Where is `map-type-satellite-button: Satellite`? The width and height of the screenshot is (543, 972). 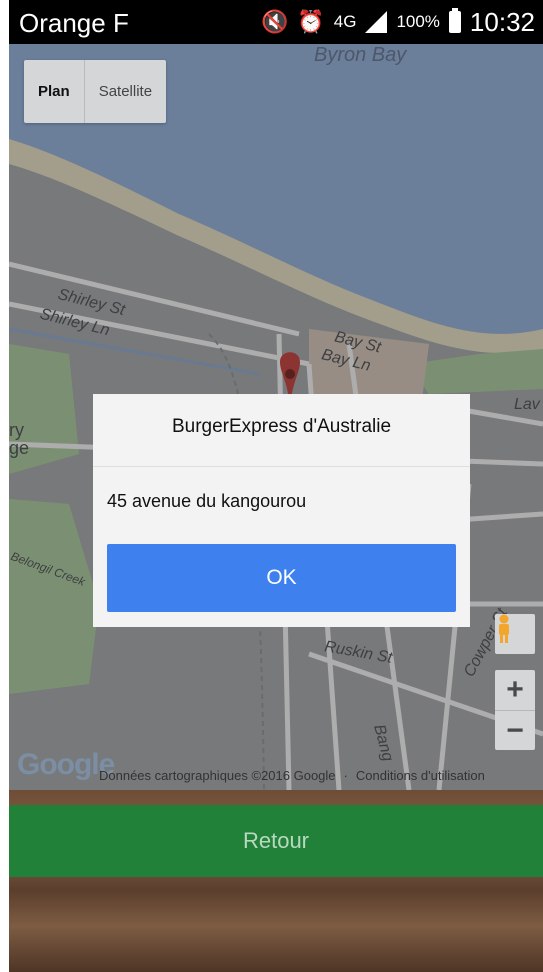
map-type-satellite-button: Satellite is located at coordinates (125, 91).